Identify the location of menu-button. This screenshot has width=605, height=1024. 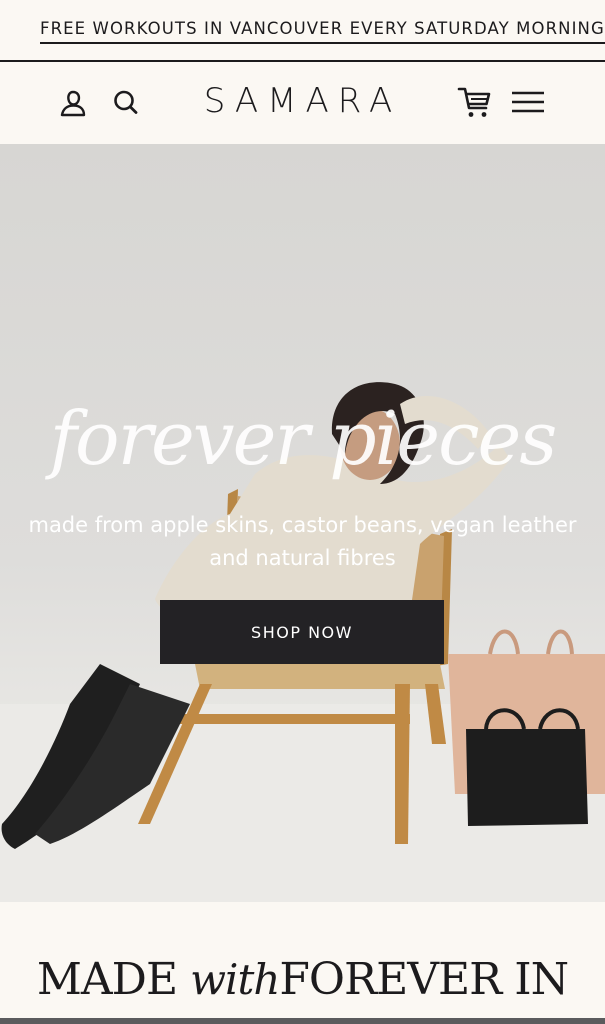
(528, 103).